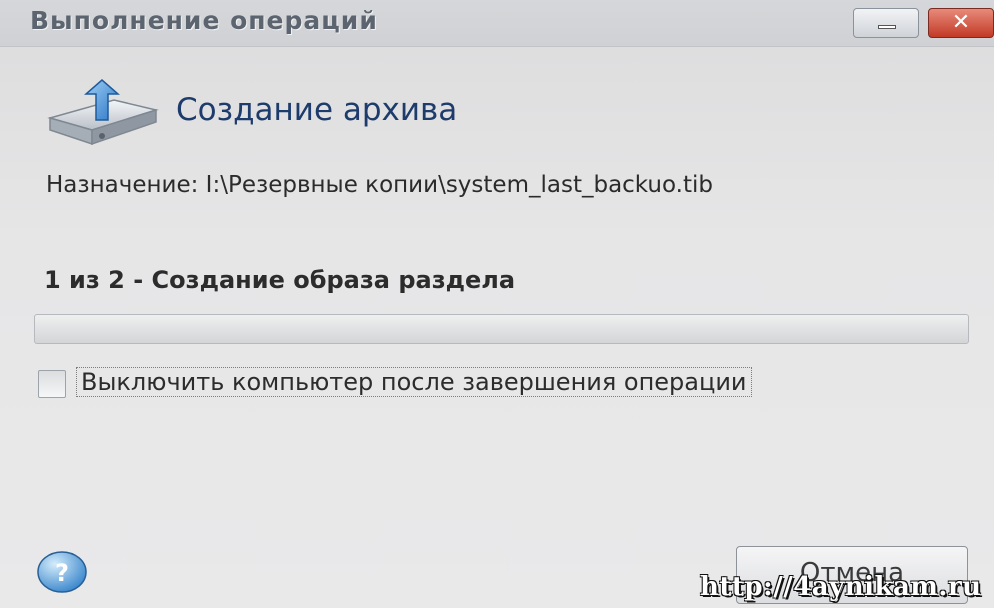 Image resolution: width=994 pixels, height=608 pixels. What do you see at coordinates (317, 110) in the screenshot?
I see `operation-title: Создание архива` at bounding box center [317, 110].